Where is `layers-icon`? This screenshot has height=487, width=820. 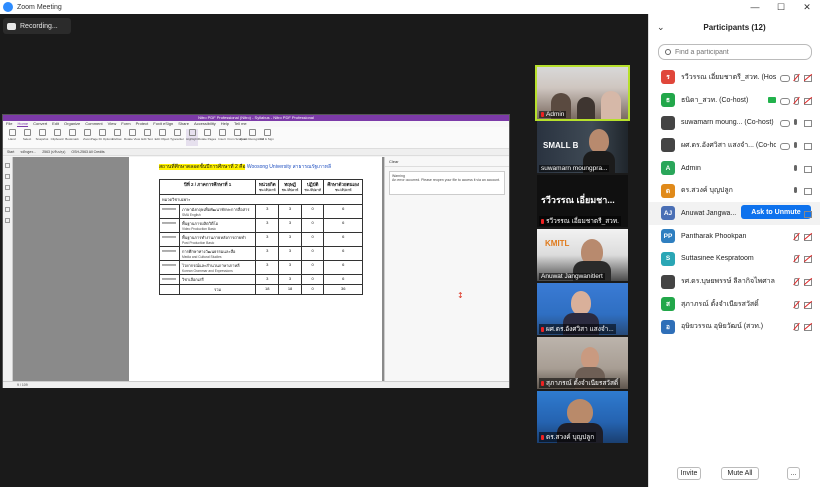 layers-icon is located at coordinates (7, 187).